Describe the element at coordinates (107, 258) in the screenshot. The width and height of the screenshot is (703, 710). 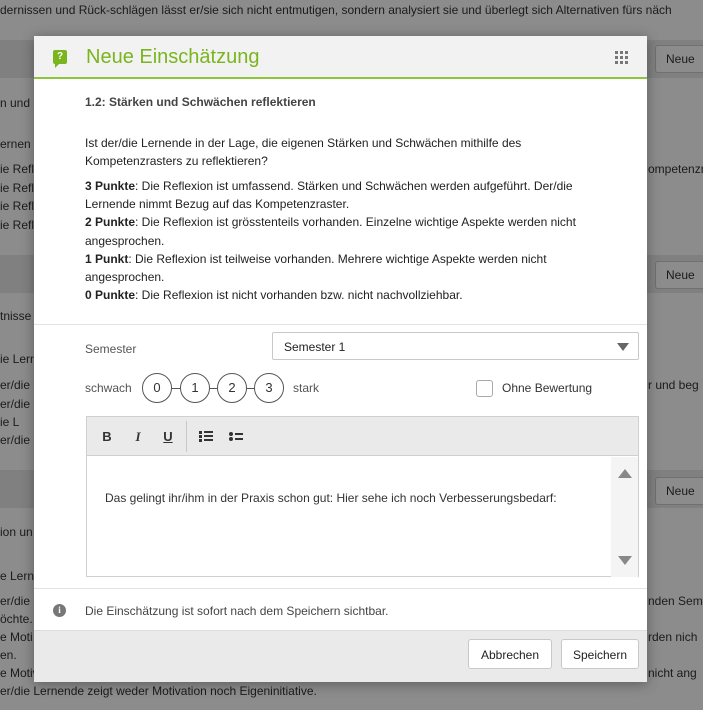
I see `points-label: 1 Punkt` at that location.